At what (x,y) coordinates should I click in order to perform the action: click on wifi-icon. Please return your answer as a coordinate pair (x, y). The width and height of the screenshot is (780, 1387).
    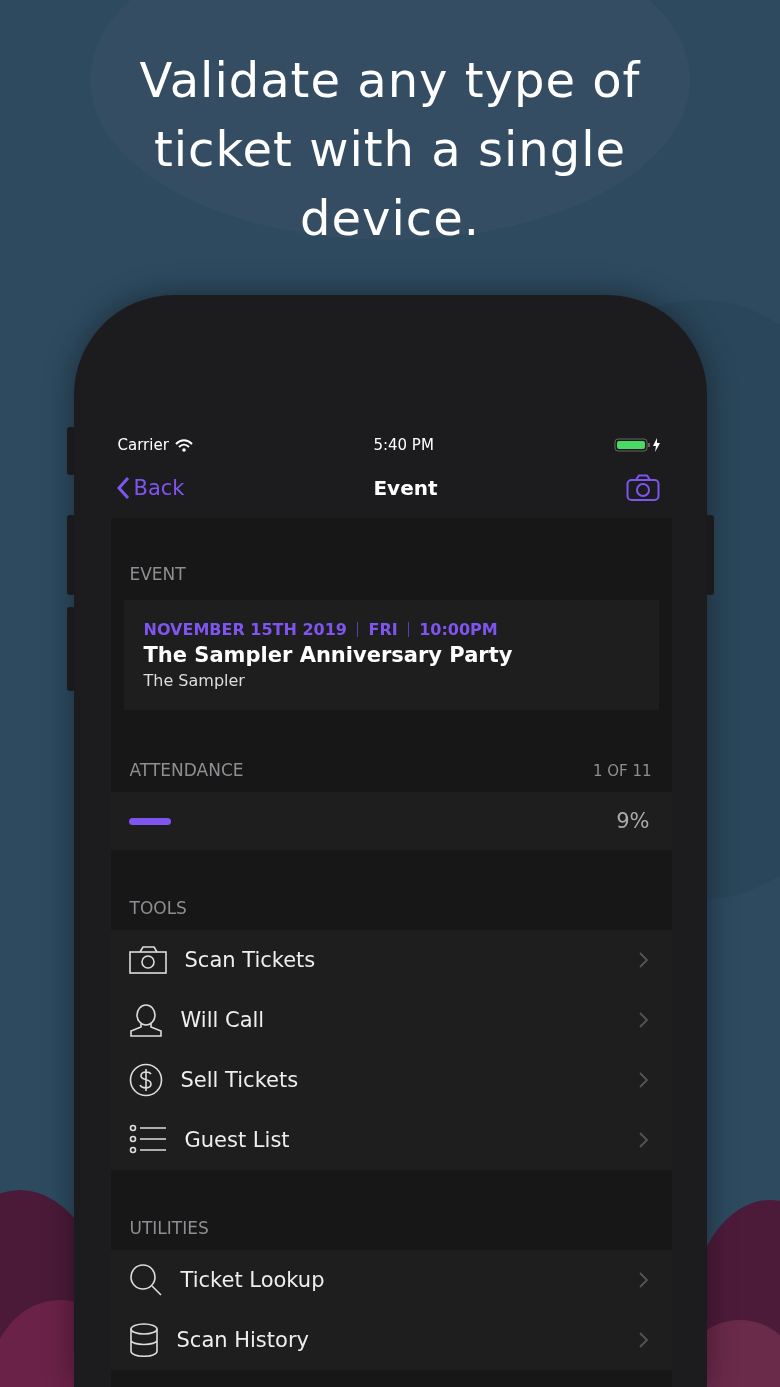
    Looking at the image, I should click on (183, 445).